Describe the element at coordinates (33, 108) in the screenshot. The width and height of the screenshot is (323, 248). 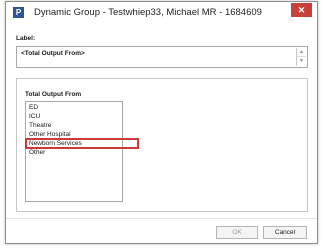
I see `list-item-ed: ED` at that location.